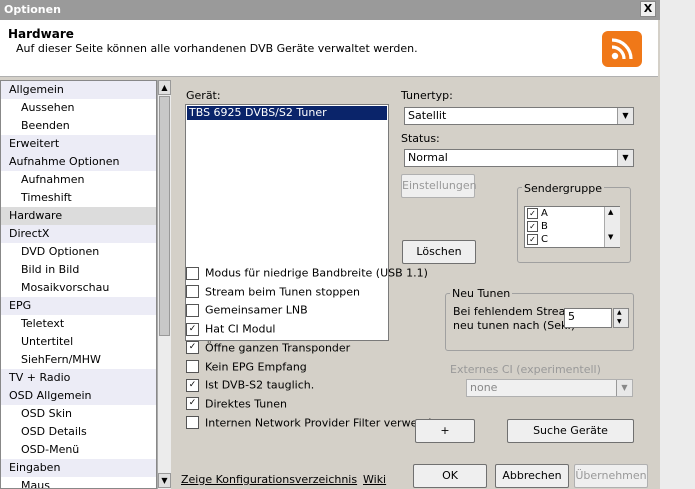 This screenshot has width=695, height=489. What do you see at coordinates (427, 95) in the screenshot?
I see `tuner-type-label: Tunertyp:` at bounding box center [427, 95].